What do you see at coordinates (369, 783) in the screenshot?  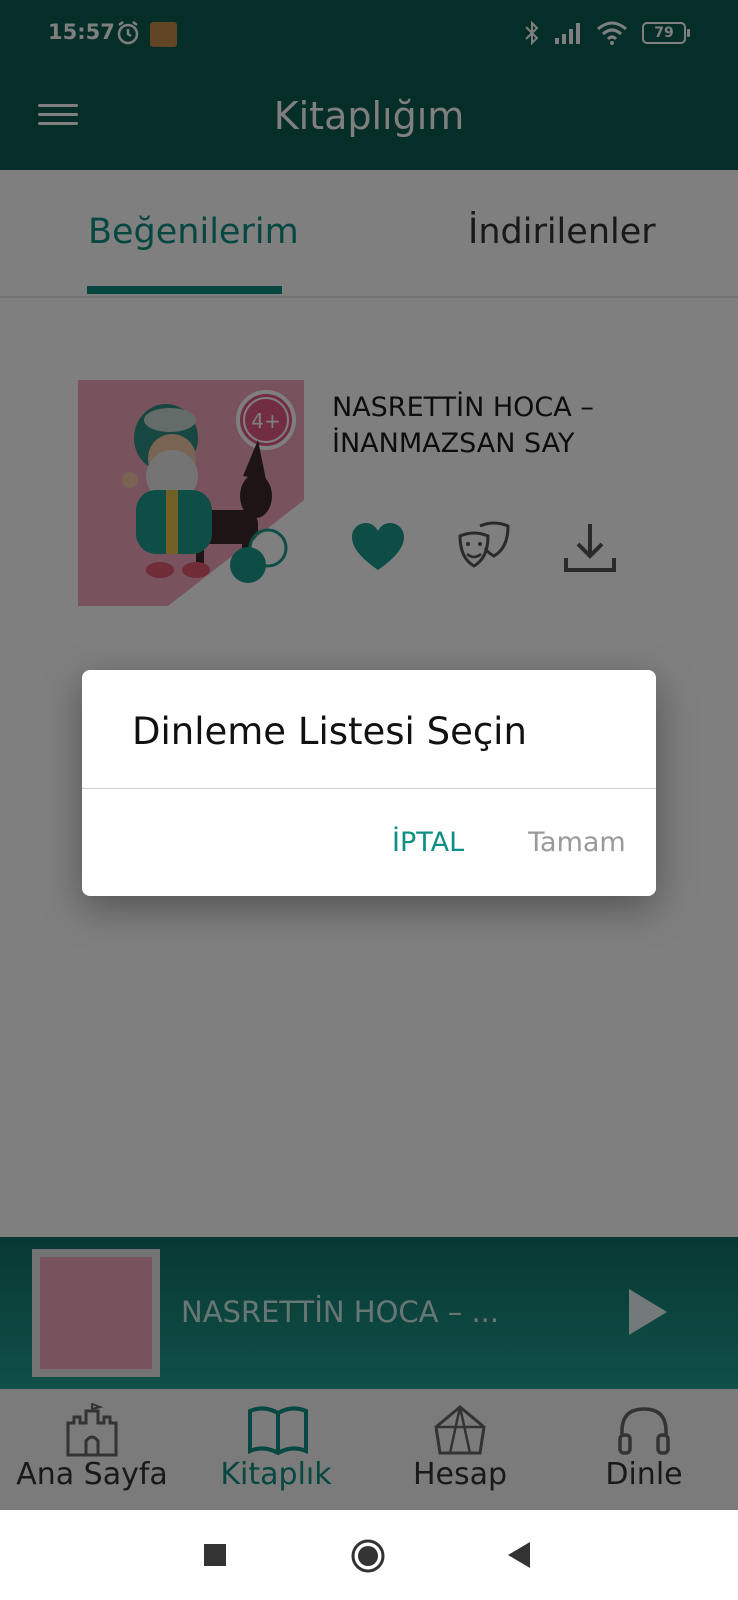 I see `playlist-dialog: Dinleme Listesi Seçin İPTAL Tamam` at bounding box center [369, 783].